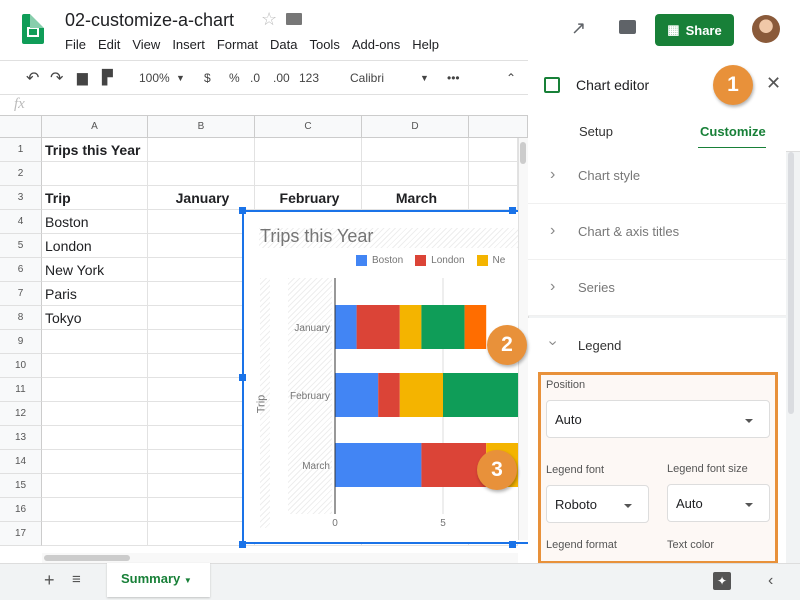  Describe the element at coordinates (485, 395) in the screenshot. I see `bar-paris` at that location.